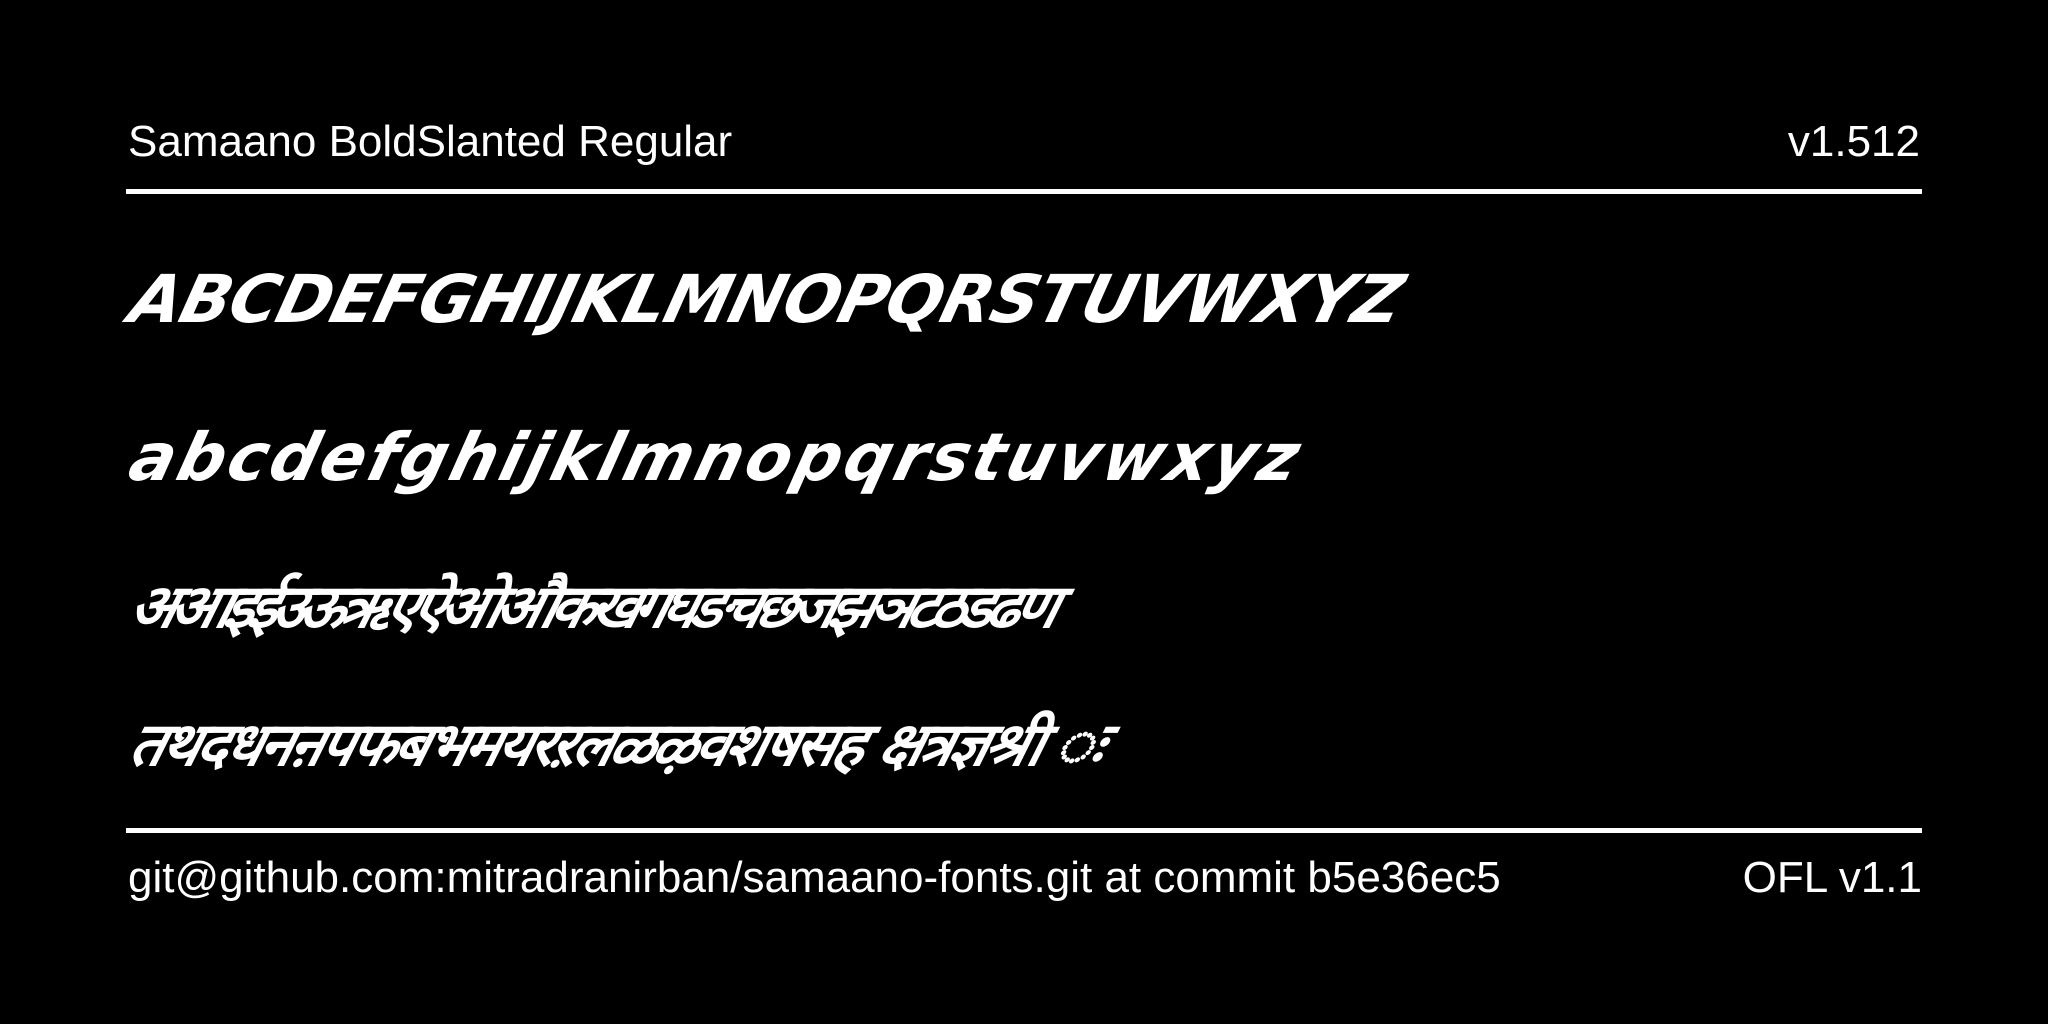 The height and width of the screenshot is (1024, 2048). Describe the element at coordinates (616, 745) in the screenshot. I see `devanagari-sample-line-2: तथदधनऩपफबभमयरऱलळऴवशषसह क्षत्रज्ञश्री ः` at that location.